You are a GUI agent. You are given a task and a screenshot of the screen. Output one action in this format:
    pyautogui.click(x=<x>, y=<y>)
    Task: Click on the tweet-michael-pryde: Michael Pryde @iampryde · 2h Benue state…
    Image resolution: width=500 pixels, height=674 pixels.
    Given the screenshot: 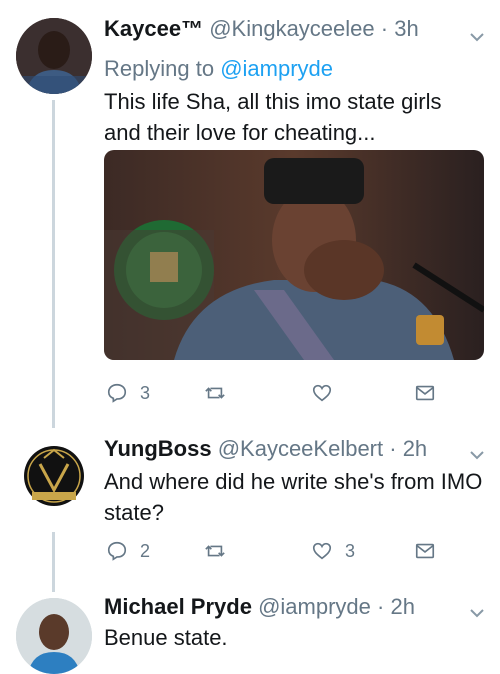 What is the action you would take?
    pyautogui.click(x=250, y=627)
    